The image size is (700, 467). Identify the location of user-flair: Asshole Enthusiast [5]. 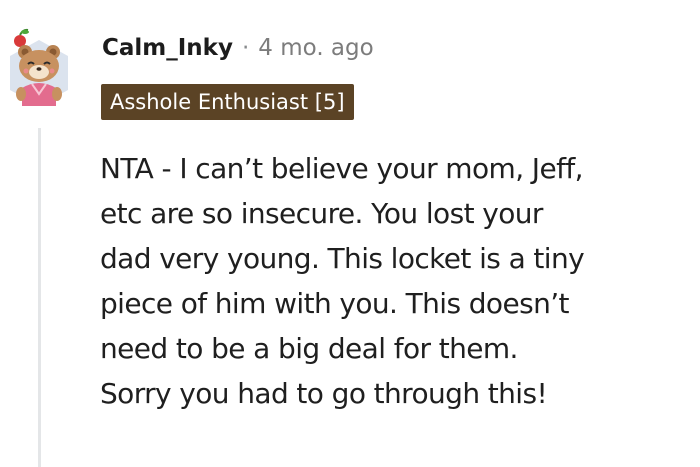
(227, 102).